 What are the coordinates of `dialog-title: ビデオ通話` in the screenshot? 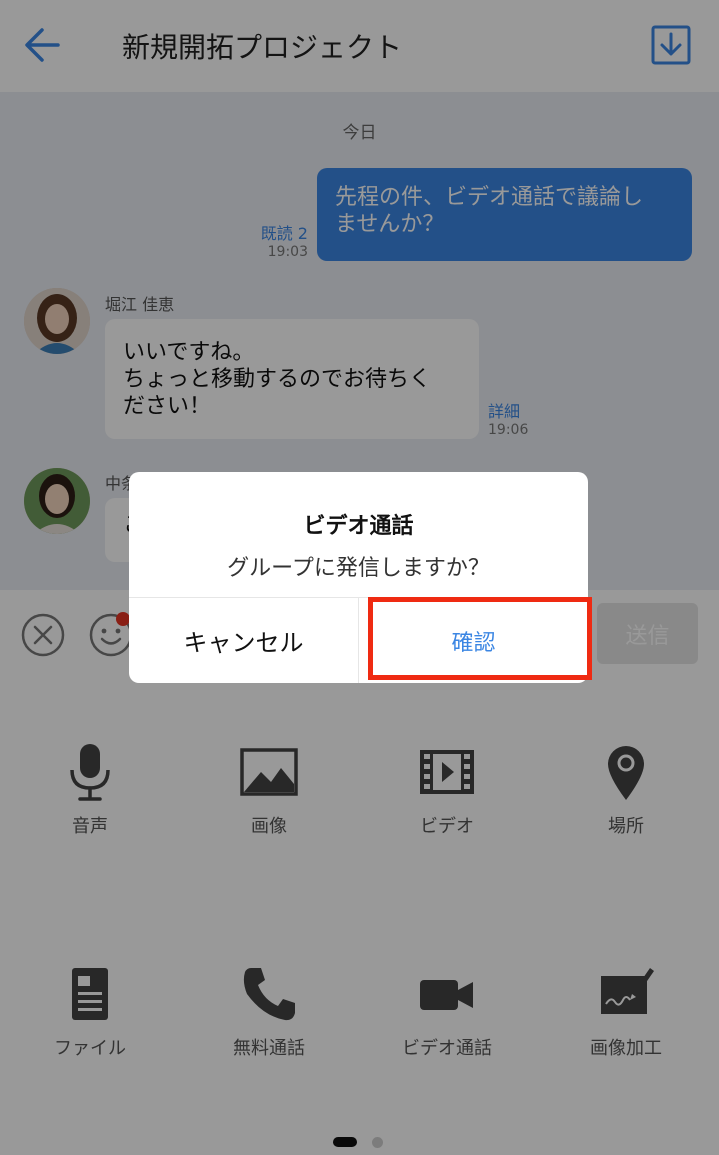 It's located at (358, 526).